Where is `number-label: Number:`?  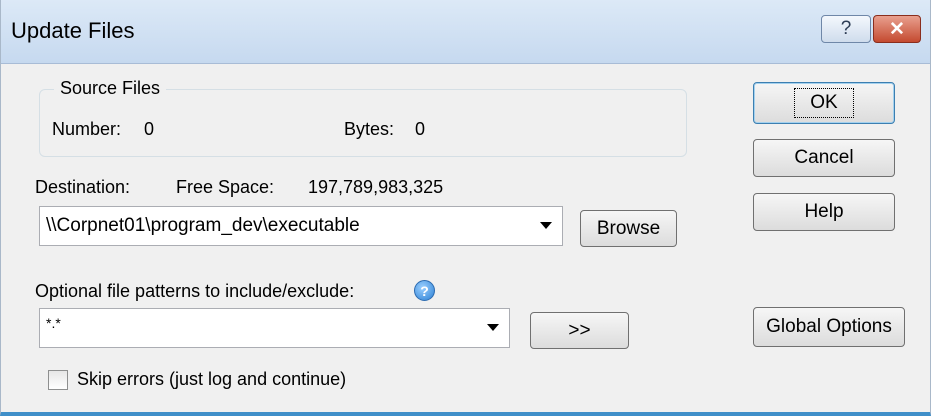
number-label: Number: is located at coordinates (87, 129).